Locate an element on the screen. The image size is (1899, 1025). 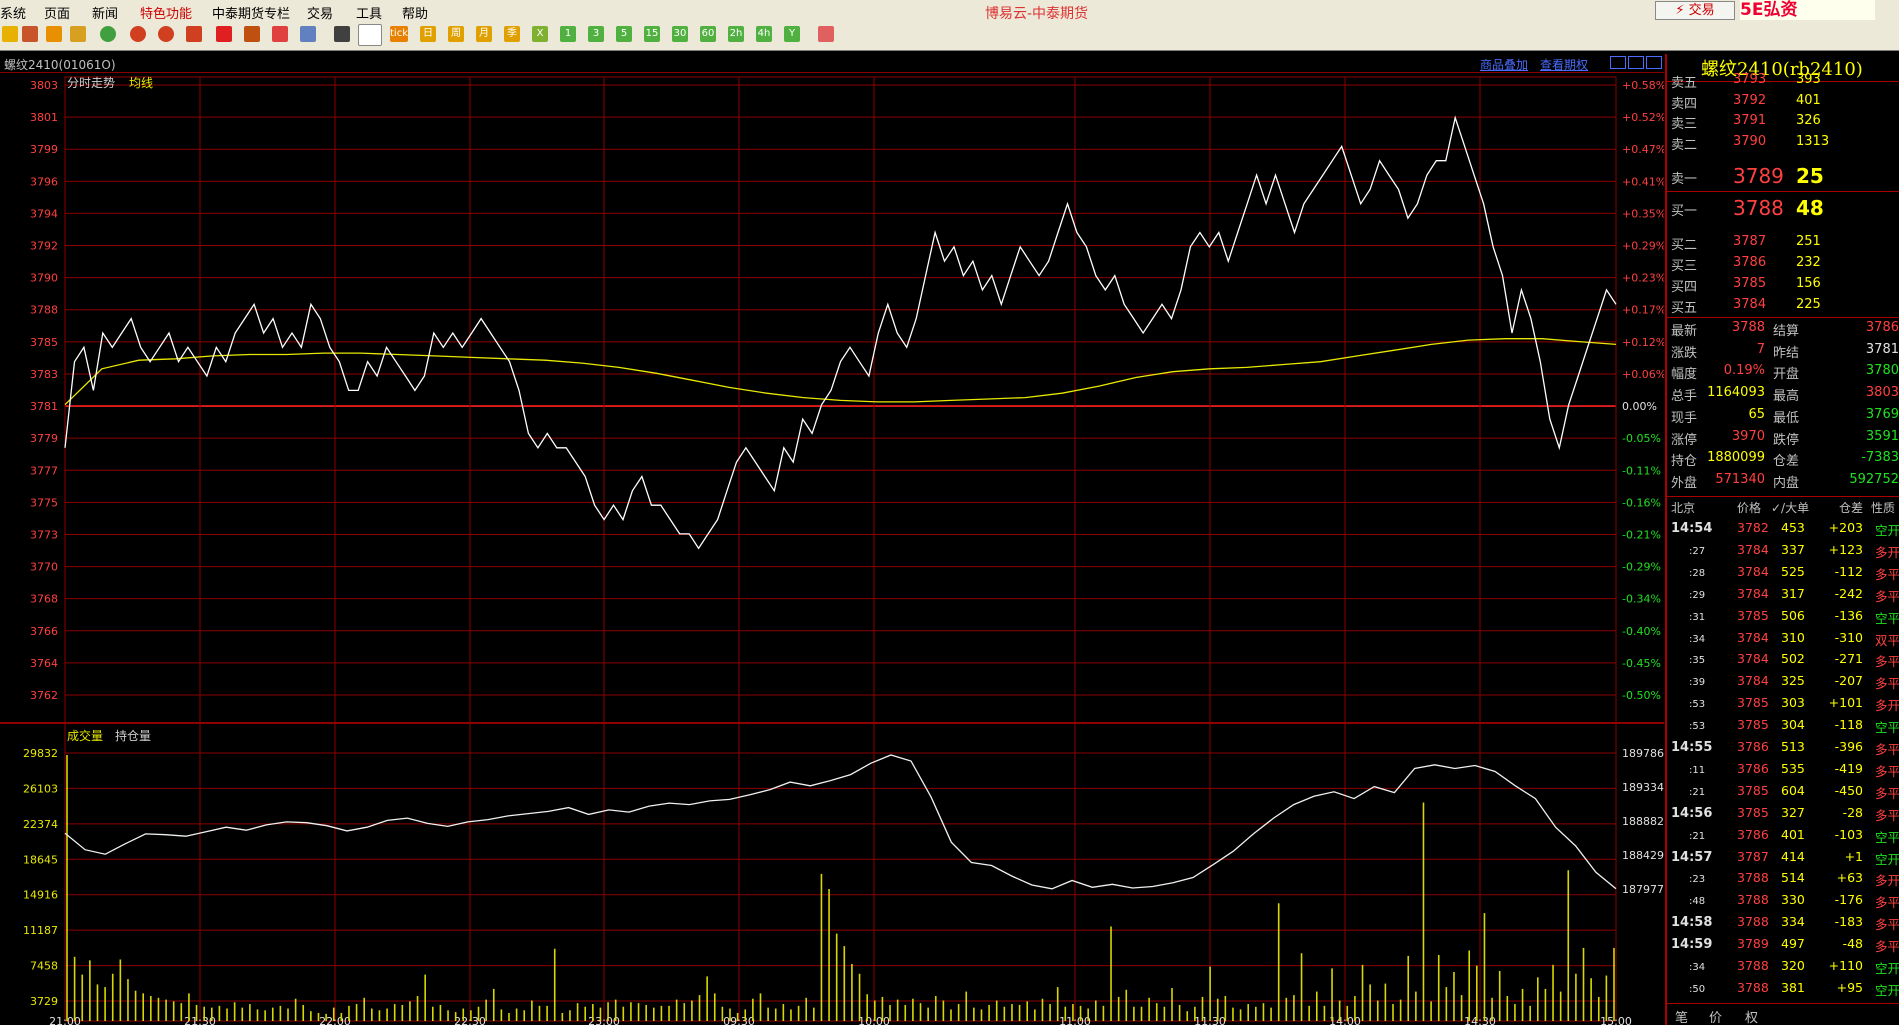
tick-row: :48 3788 330 -176 多平 is located at coordinates (1785, 901).